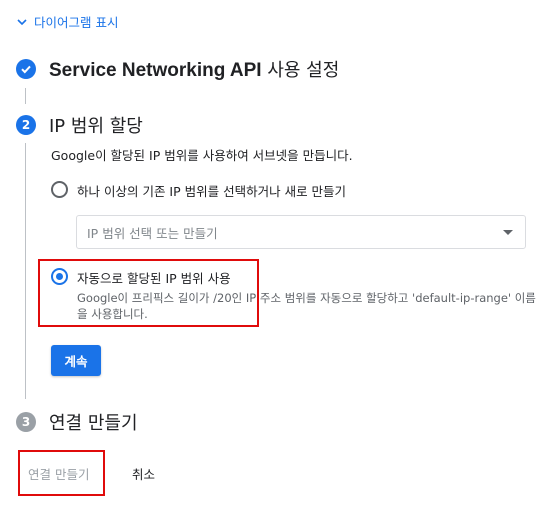  What do you see at coordinates (26, 422) in the screenshot?
I see `step-number-badge: 3` at bounding box center [26, 422].